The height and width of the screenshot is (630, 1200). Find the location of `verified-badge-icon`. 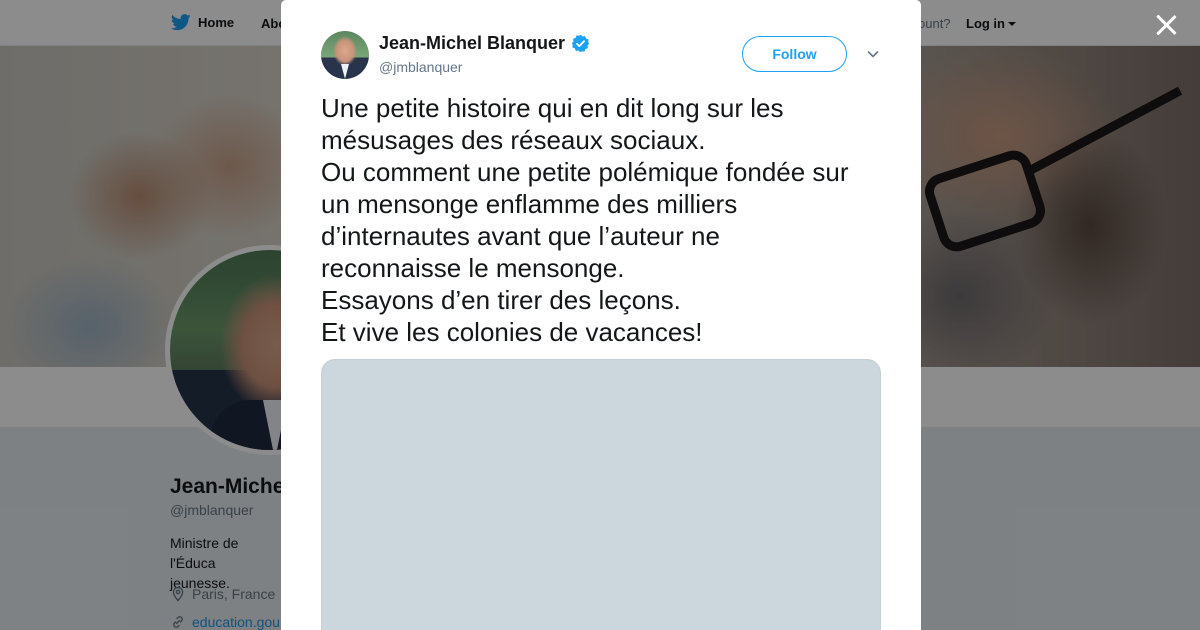

verified-badge-icon is located at coordinates (580, 43).